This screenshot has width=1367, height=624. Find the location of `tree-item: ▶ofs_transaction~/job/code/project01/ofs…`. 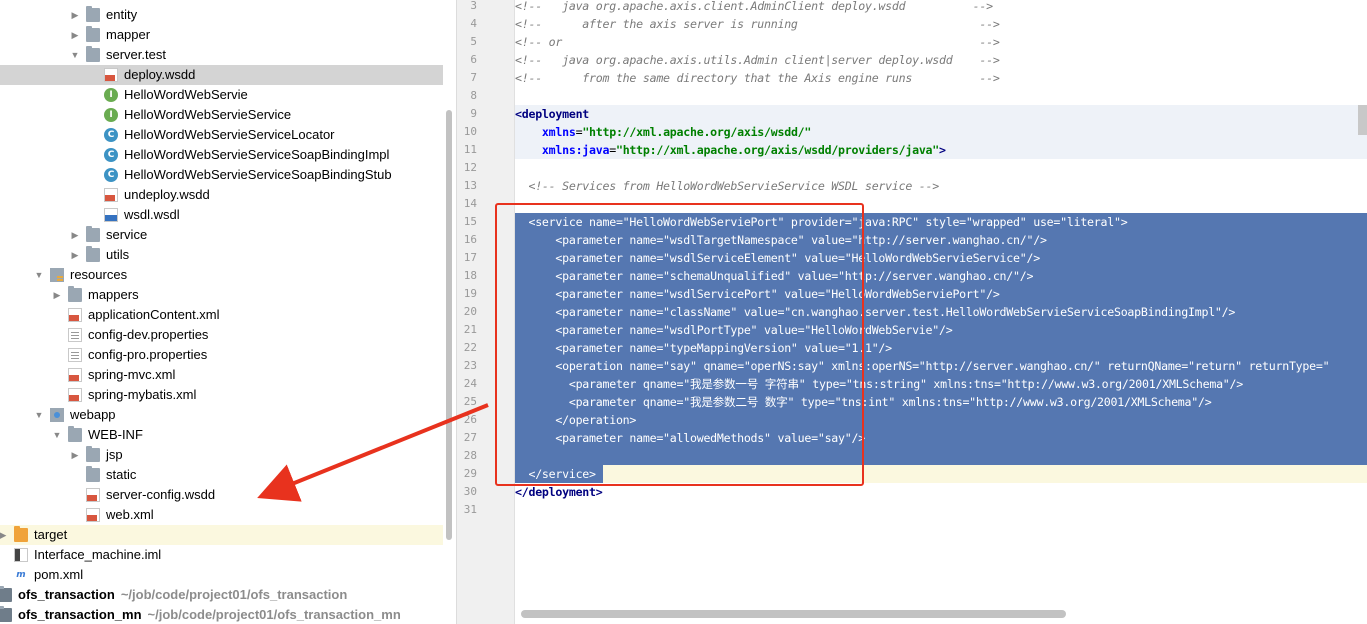

tree-item: ▶ofs_transaction~/job/code/project01/ofs… is located at coordinates (221, 595).